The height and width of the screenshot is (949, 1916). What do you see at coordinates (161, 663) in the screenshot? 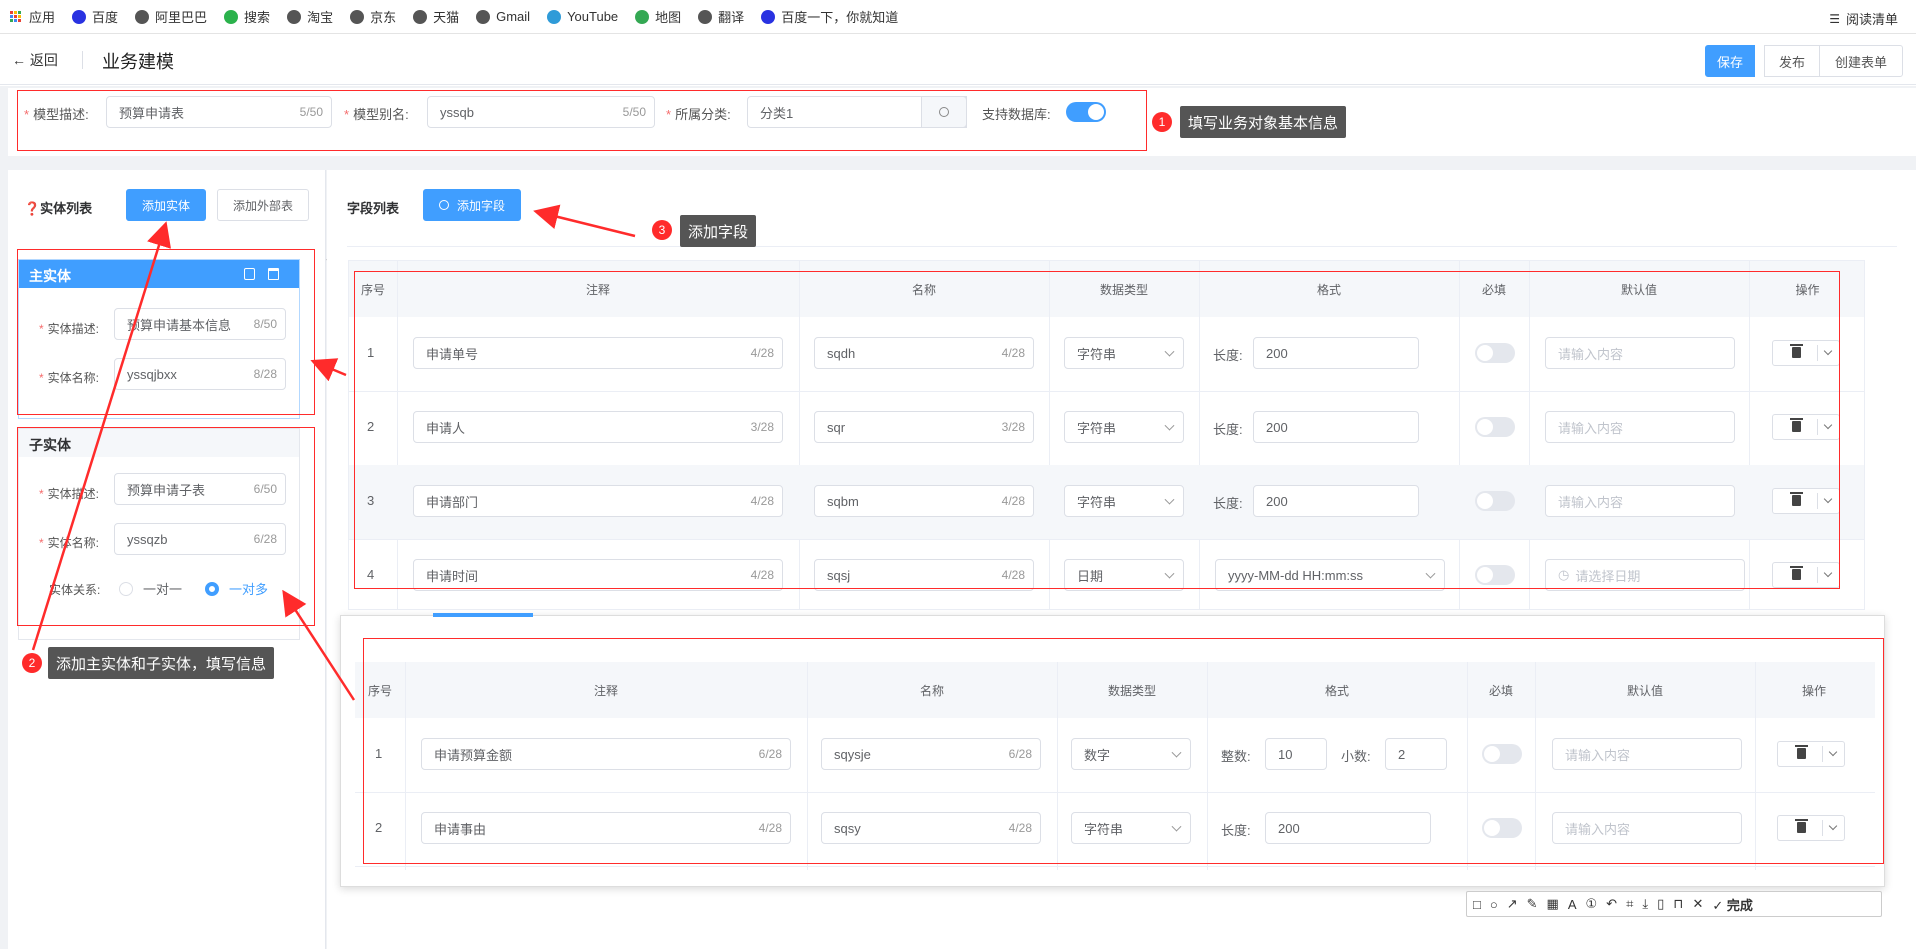
I see `annotation-tip-2: 添加主实体和子实体，填写信息` at bounding box center [161, 663].